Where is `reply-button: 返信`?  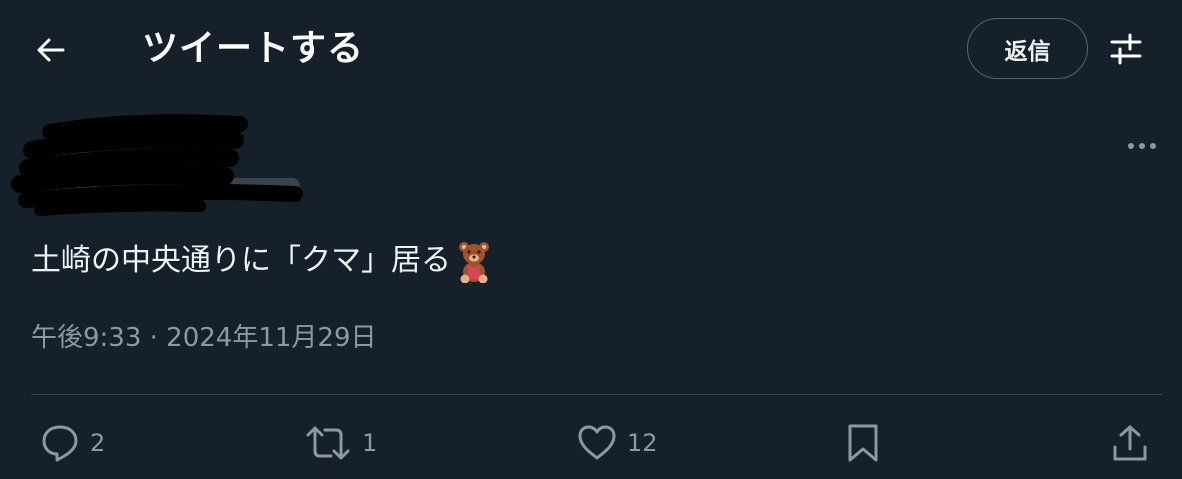
reply-button: 返信 is located at coordinates (1027, 48).